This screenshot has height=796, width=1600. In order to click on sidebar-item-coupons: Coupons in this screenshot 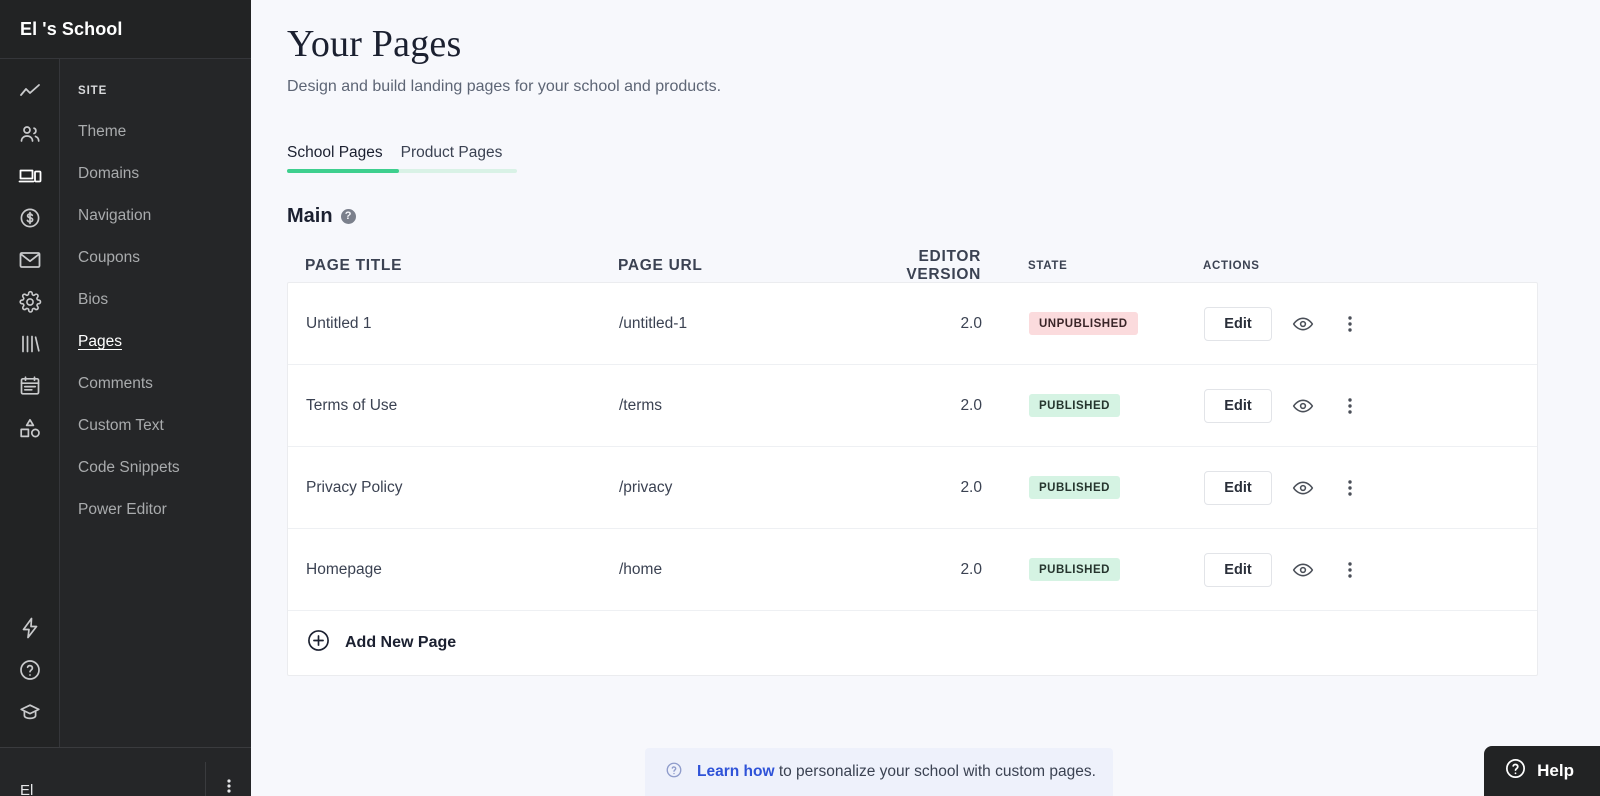, I will do `click(155, 258)`.